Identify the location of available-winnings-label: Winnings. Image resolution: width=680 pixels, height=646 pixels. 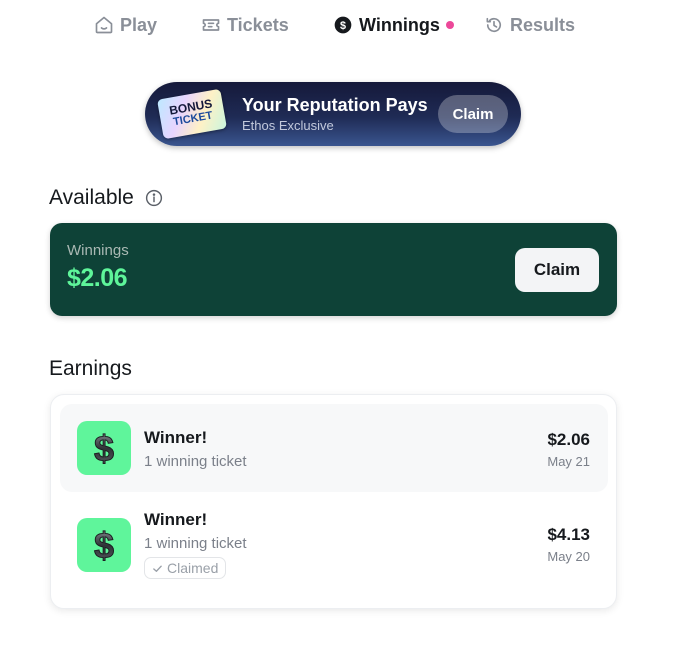
(98, 250).